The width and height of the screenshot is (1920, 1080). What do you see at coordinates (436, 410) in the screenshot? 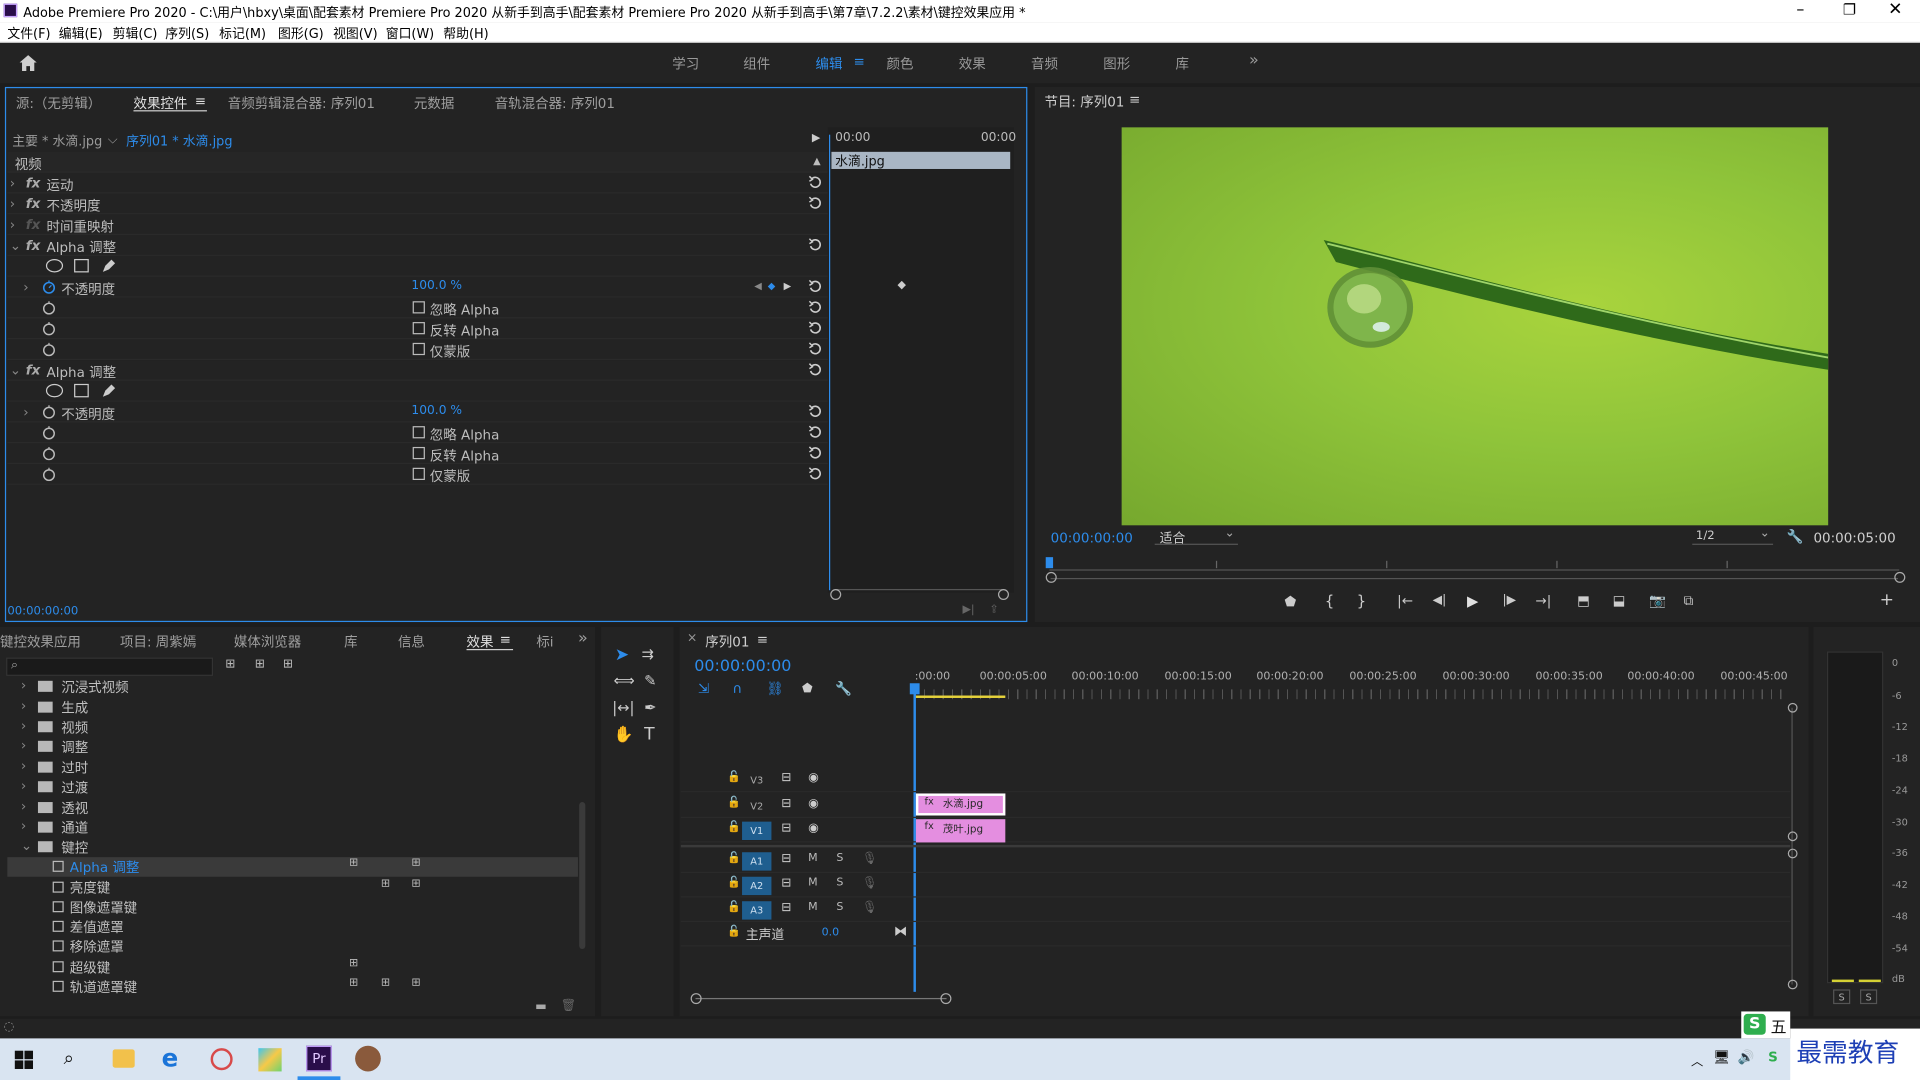
I see `opacity-value: 100.0 %` at bounding box center [436, 410].